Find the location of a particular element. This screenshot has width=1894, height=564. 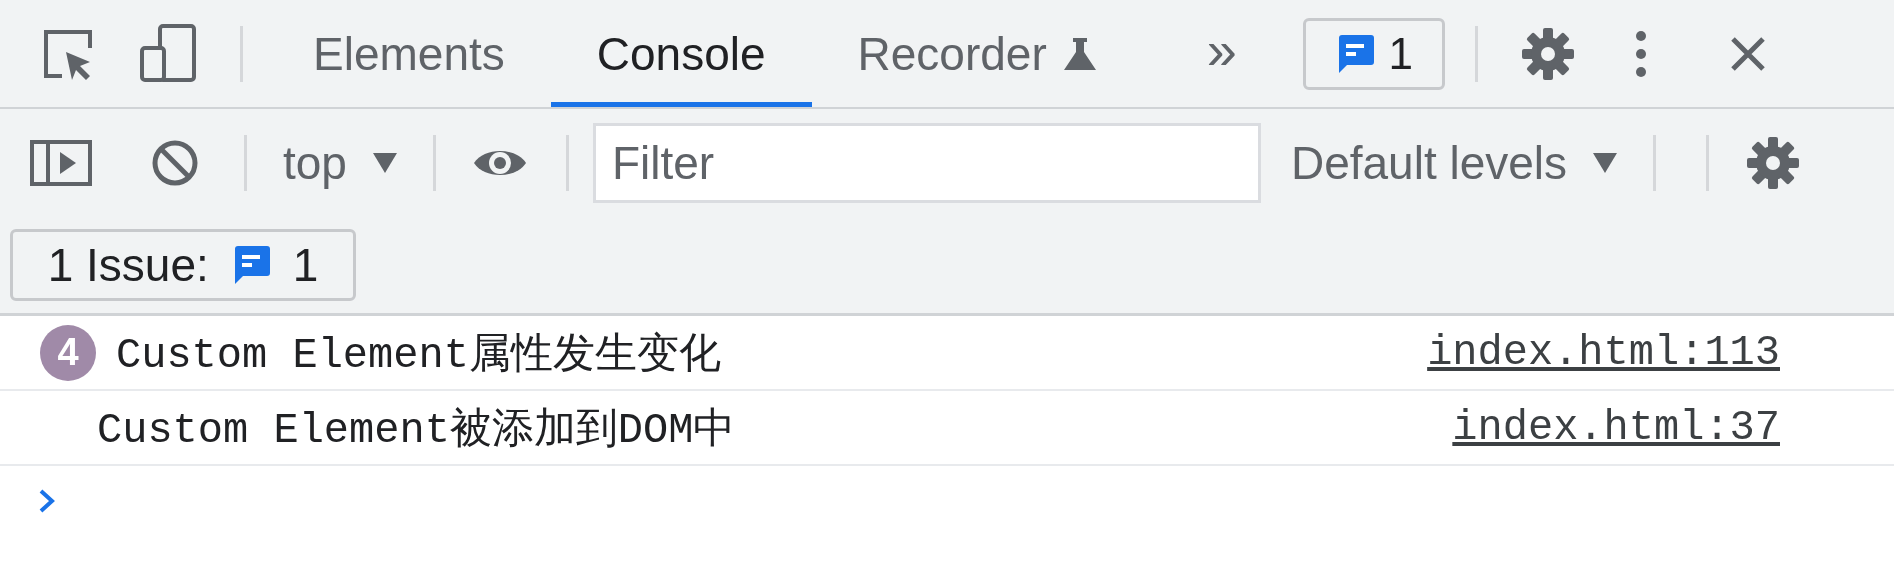

flask-icon is located at coordinates (1079, 53).